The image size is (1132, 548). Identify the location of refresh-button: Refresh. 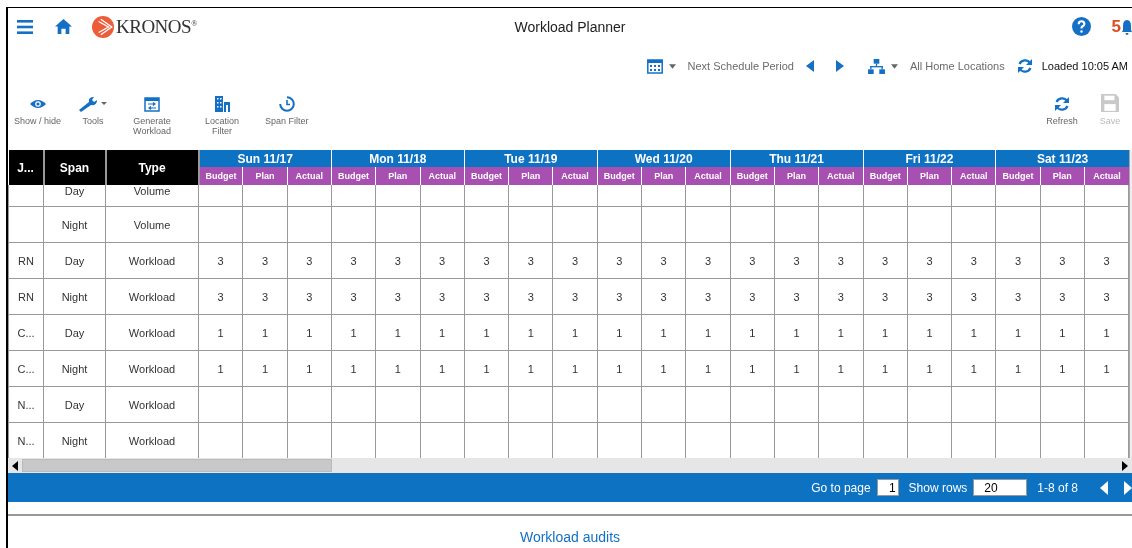
(1062, 111).